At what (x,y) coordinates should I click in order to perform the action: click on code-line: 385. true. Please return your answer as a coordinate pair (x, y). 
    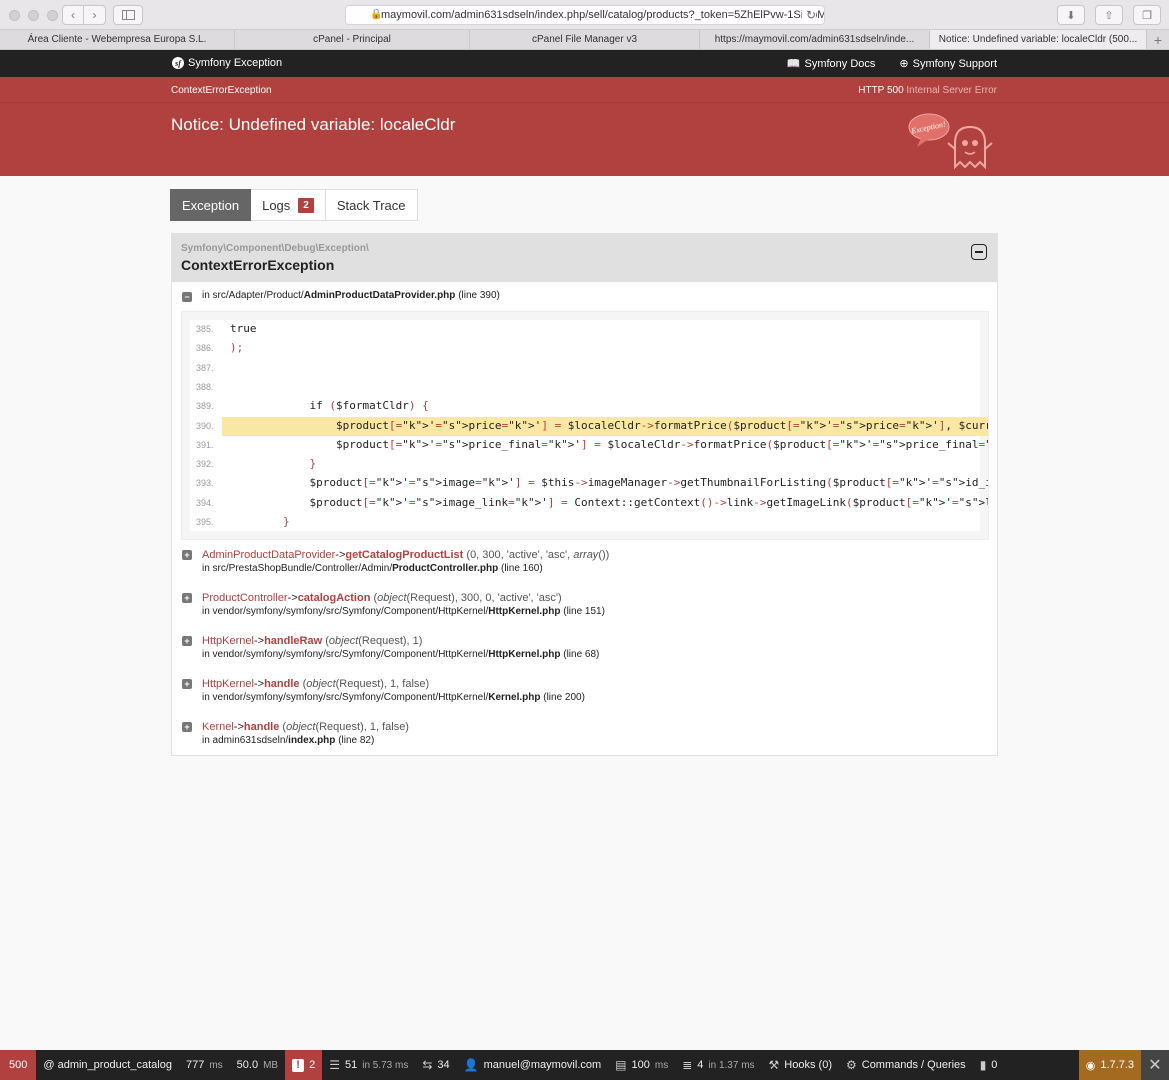
    Looking at the image, I should click on (585, 329).